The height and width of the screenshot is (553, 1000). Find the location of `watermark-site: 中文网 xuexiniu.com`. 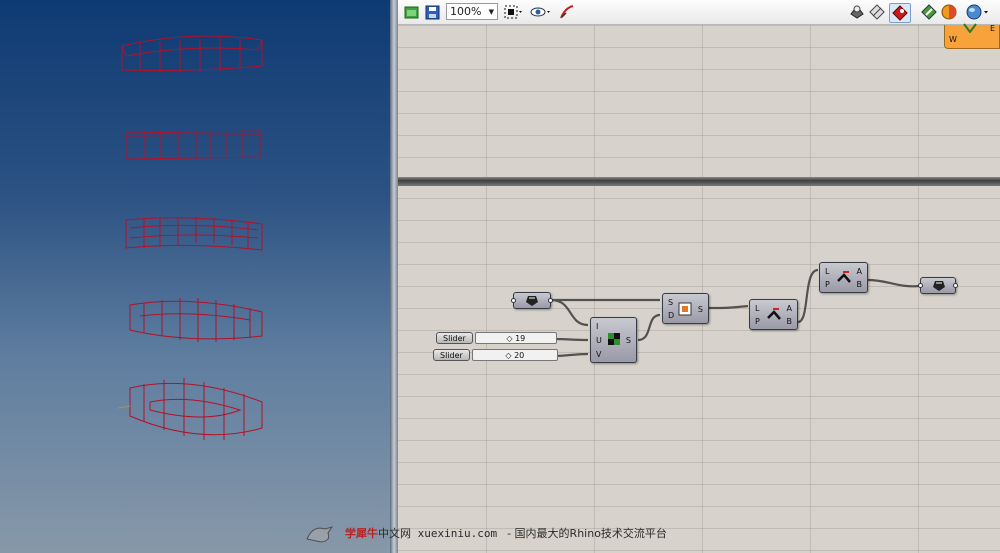

watermark-site: 中文网 xuexiniu.com is located at coordinates (438, 533).